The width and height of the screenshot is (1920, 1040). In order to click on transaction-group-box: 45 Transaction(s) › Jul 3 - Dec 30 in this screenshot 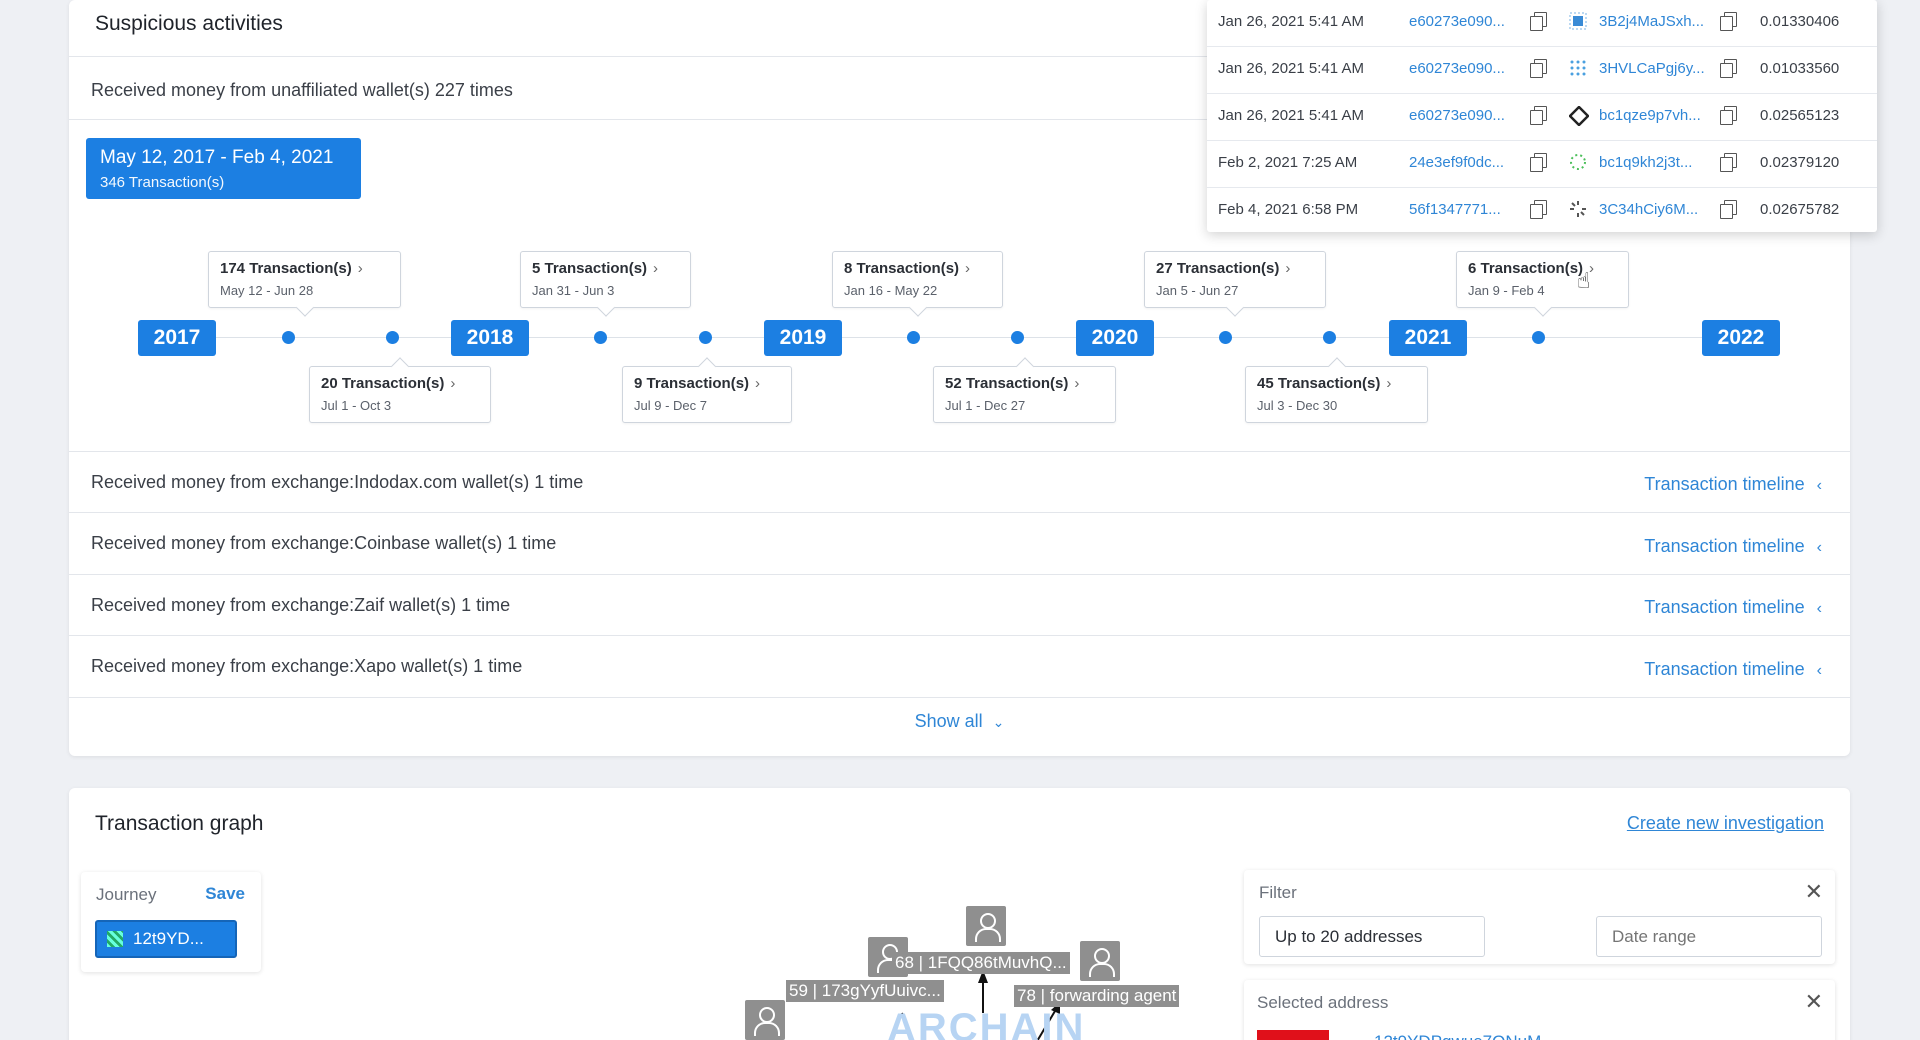, I will do `click(1336, 394)`.